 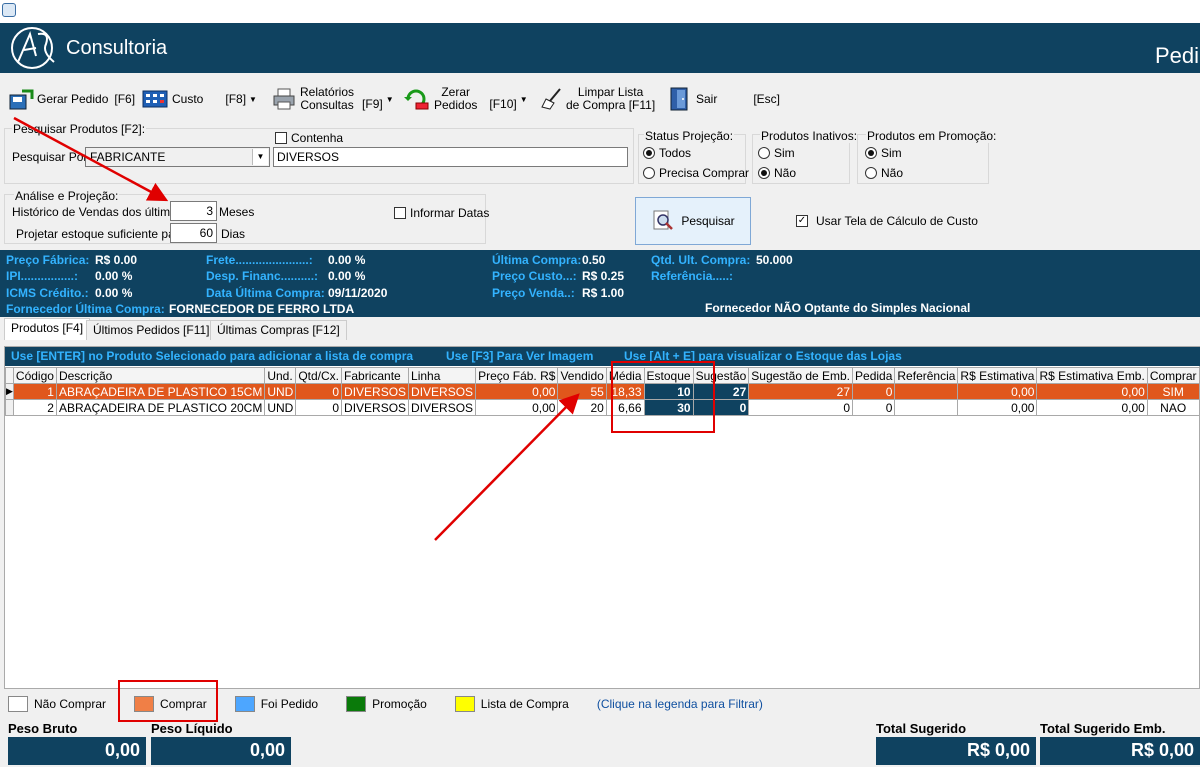 What do you see at coordinates (708, 221) in the screenshot?
I see `pesquisar-label: Pesquisar` at bounding box center [708, 221].